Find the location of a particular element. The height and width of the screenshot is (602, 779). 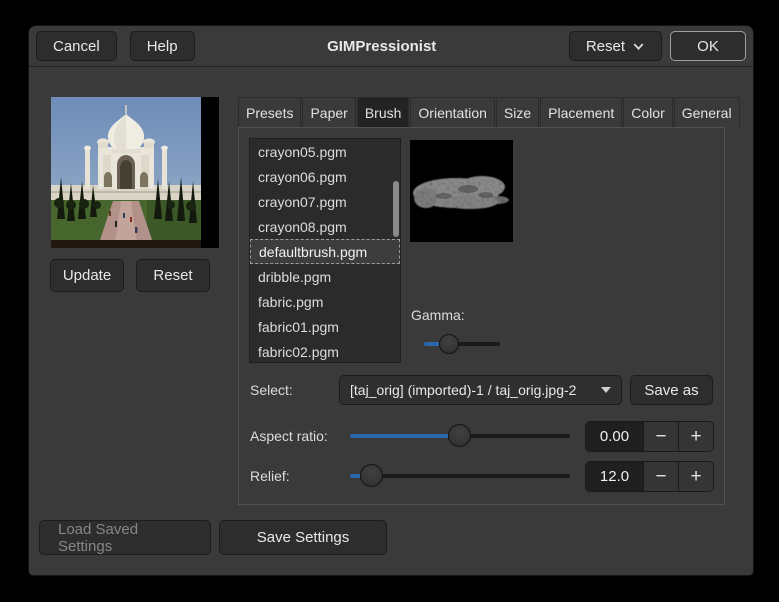

reset-label: Reset is located at coordinates (605, 46).